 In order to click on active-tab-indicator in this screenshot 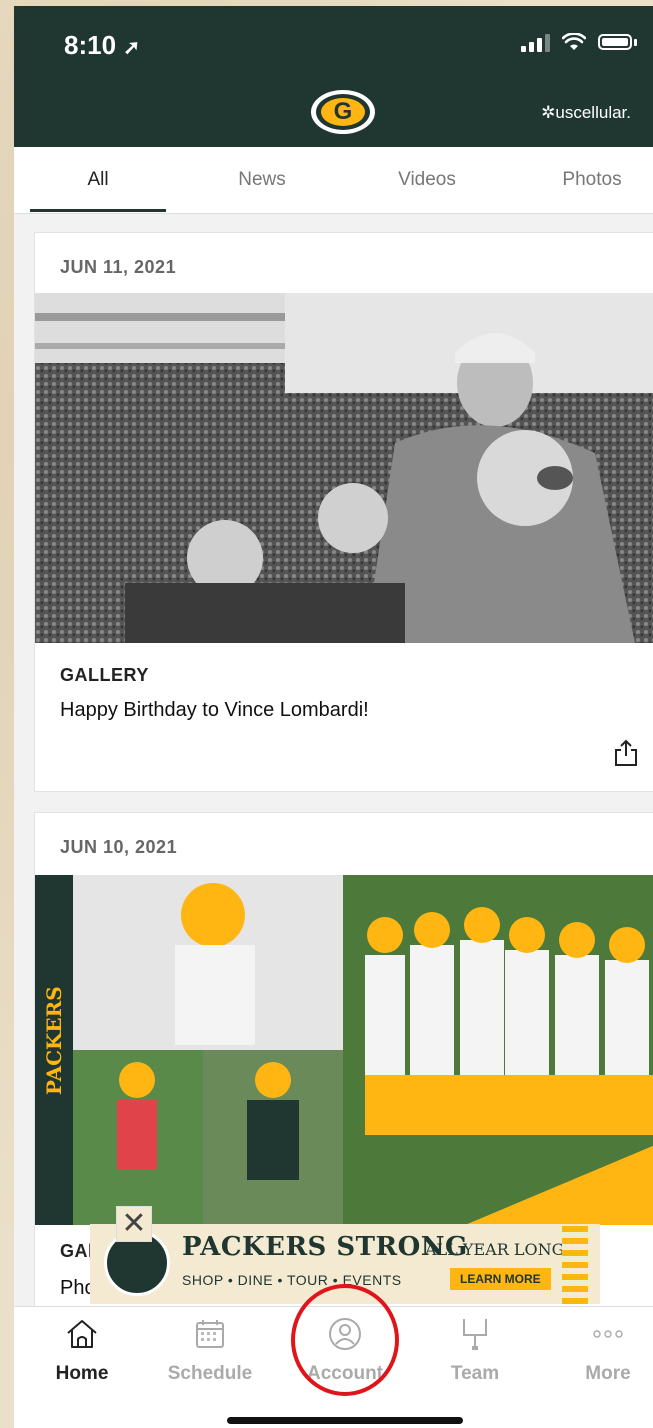, I will do `click(98, 210)`.